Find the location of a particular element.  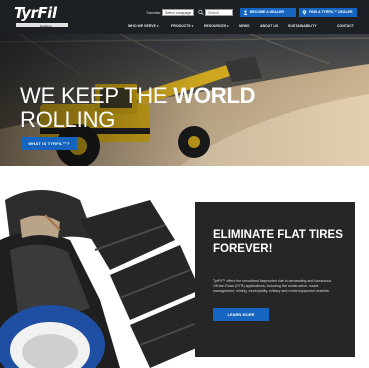

hero-title-bold: WORLD is located at coordinates (214, 95).